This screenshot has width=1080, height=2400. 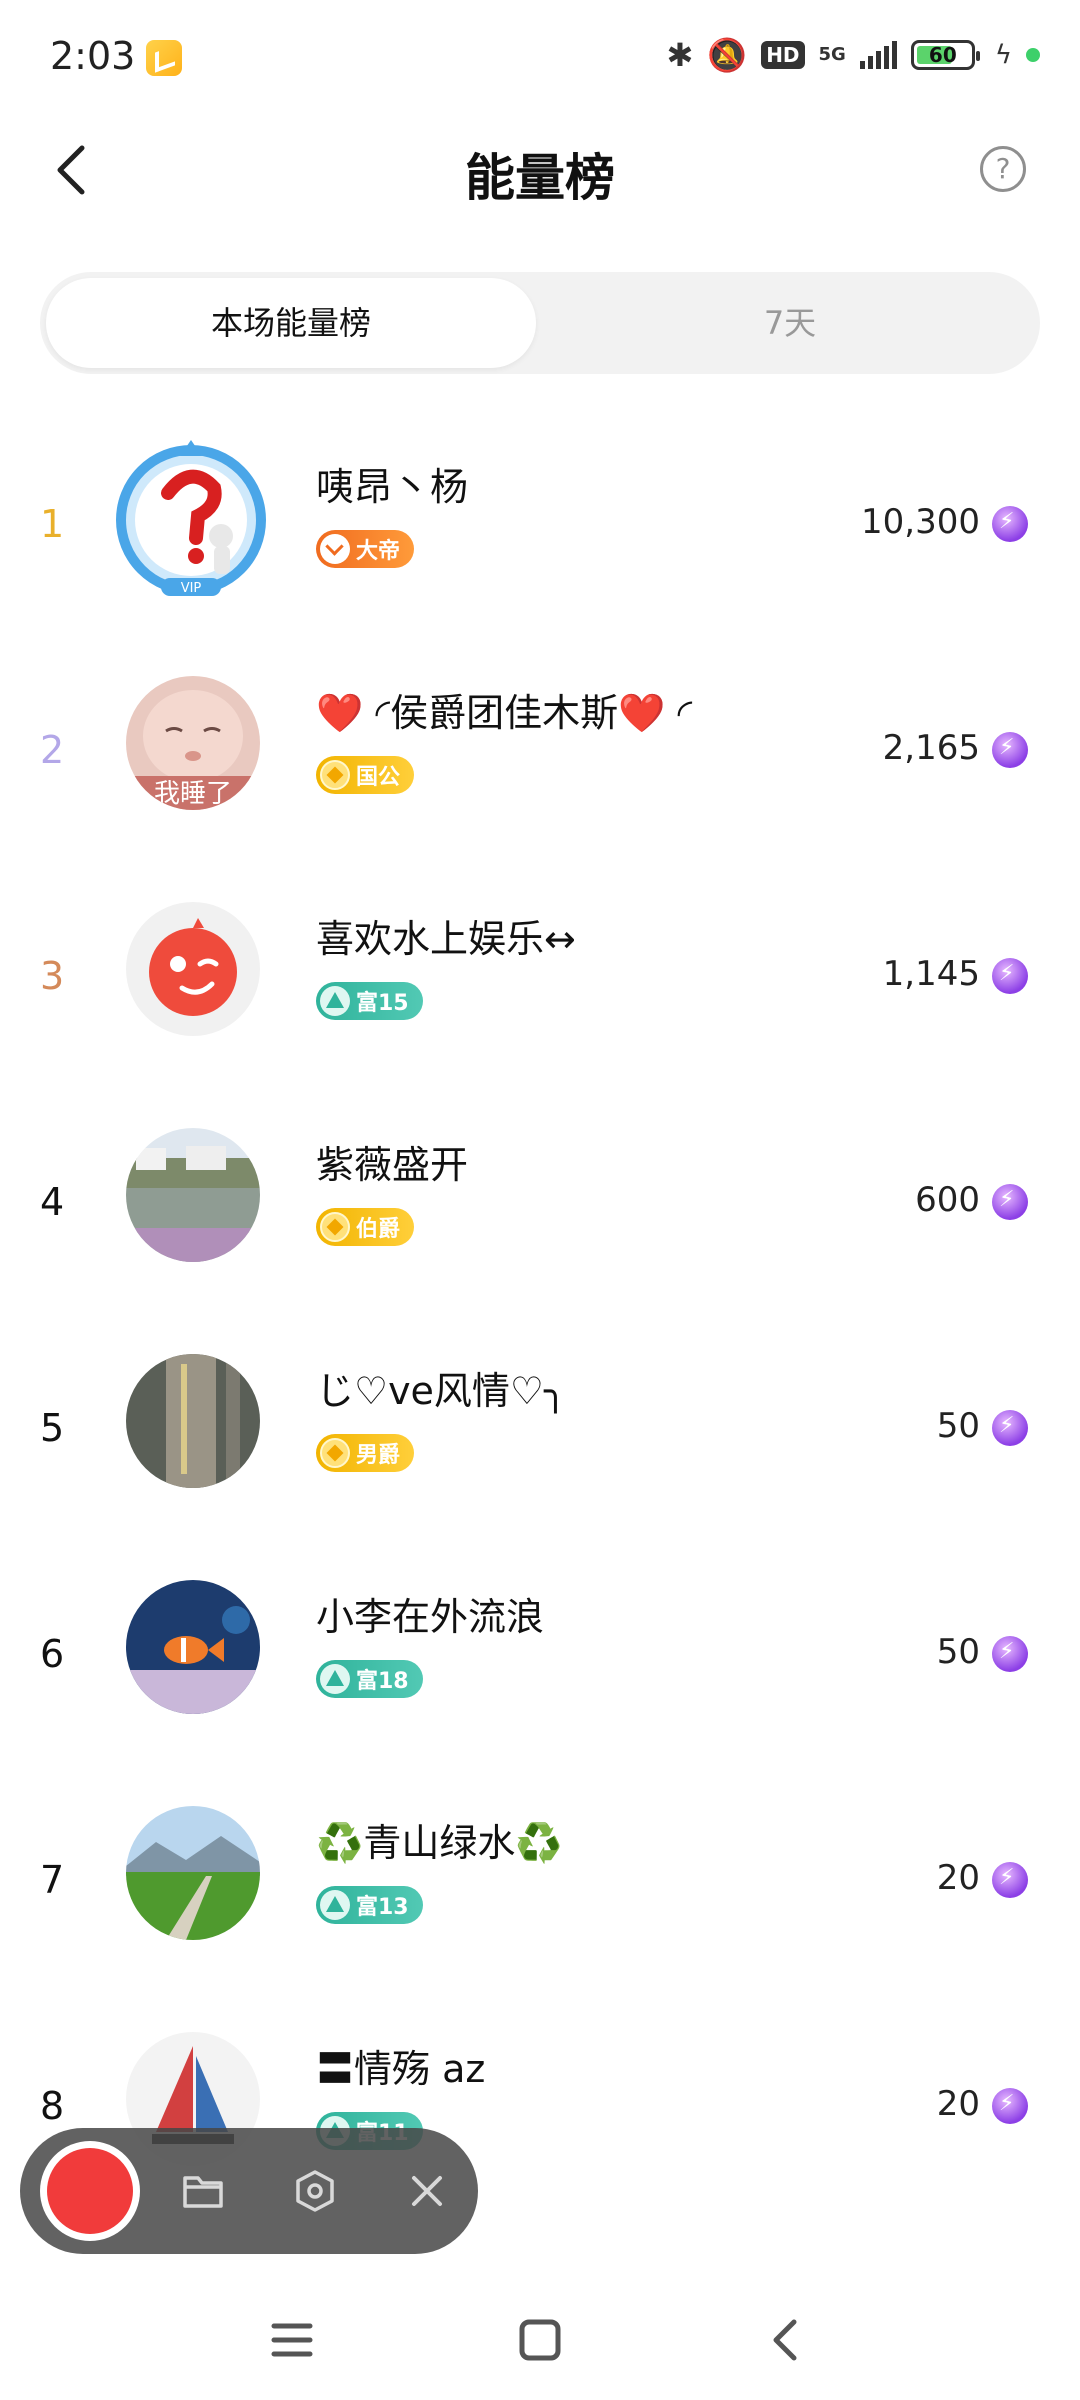 What do you see at coordinates (540, 178) in the screenshot?
I see `page-title: 能量榜` at bounding box center [540, 178].